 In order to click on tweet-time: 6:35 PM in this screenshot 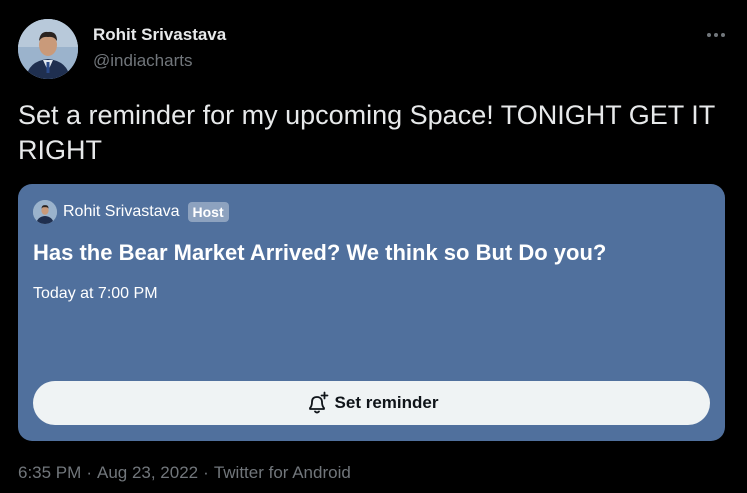, I will do `click(49, 473)`.